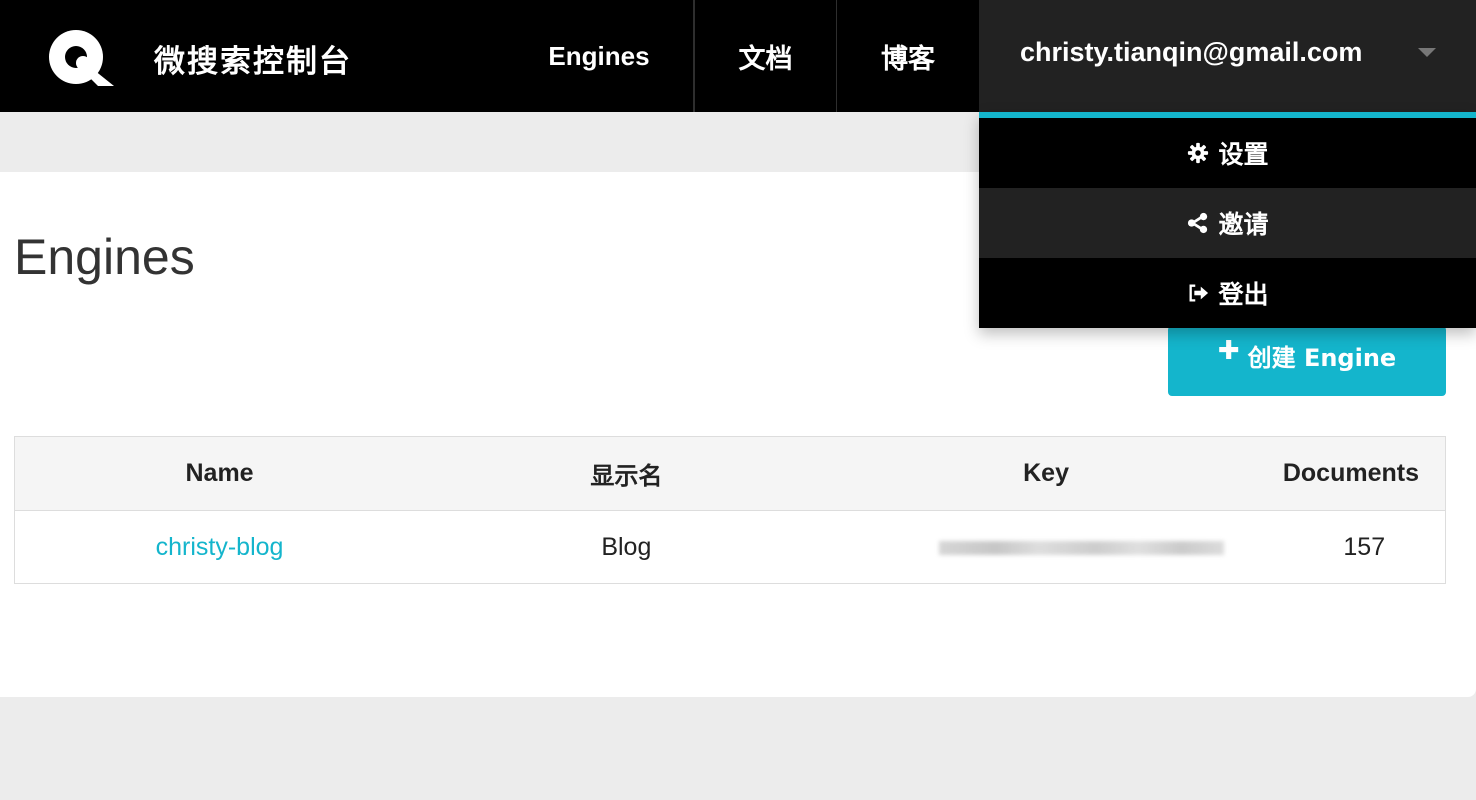  Describe the element at coordinates (1046, 473) in the screenshot. I see `column-header-key: Key` at that location.